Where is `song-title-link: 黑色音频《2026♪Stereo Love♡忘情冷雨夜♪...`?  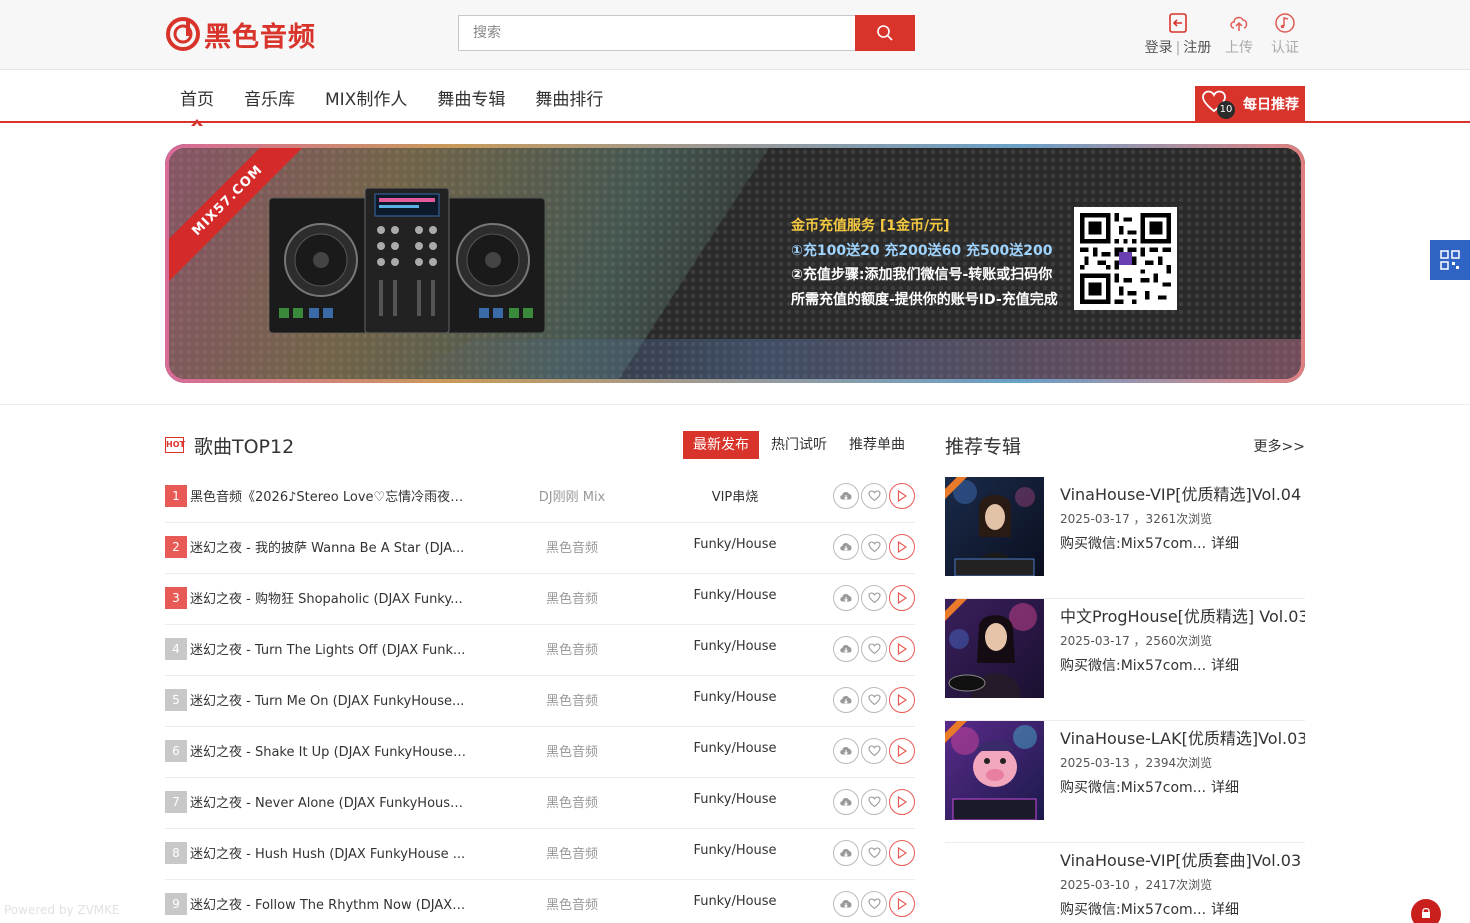 song-title-link: 黑色音频《2026♪Stereo Love♡忘情冷雨夜♪... is located at coordinates (328, 495).